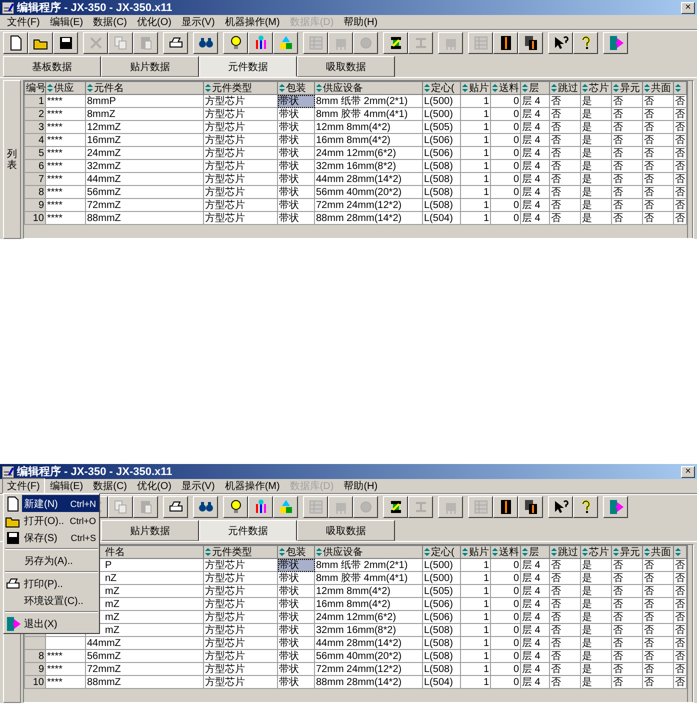 The image size is (697, 704). What do you see at coordinates (145, 140) in the screenshot?
I see `table-cell: 16mmZ` at bounding box center [145, 140].